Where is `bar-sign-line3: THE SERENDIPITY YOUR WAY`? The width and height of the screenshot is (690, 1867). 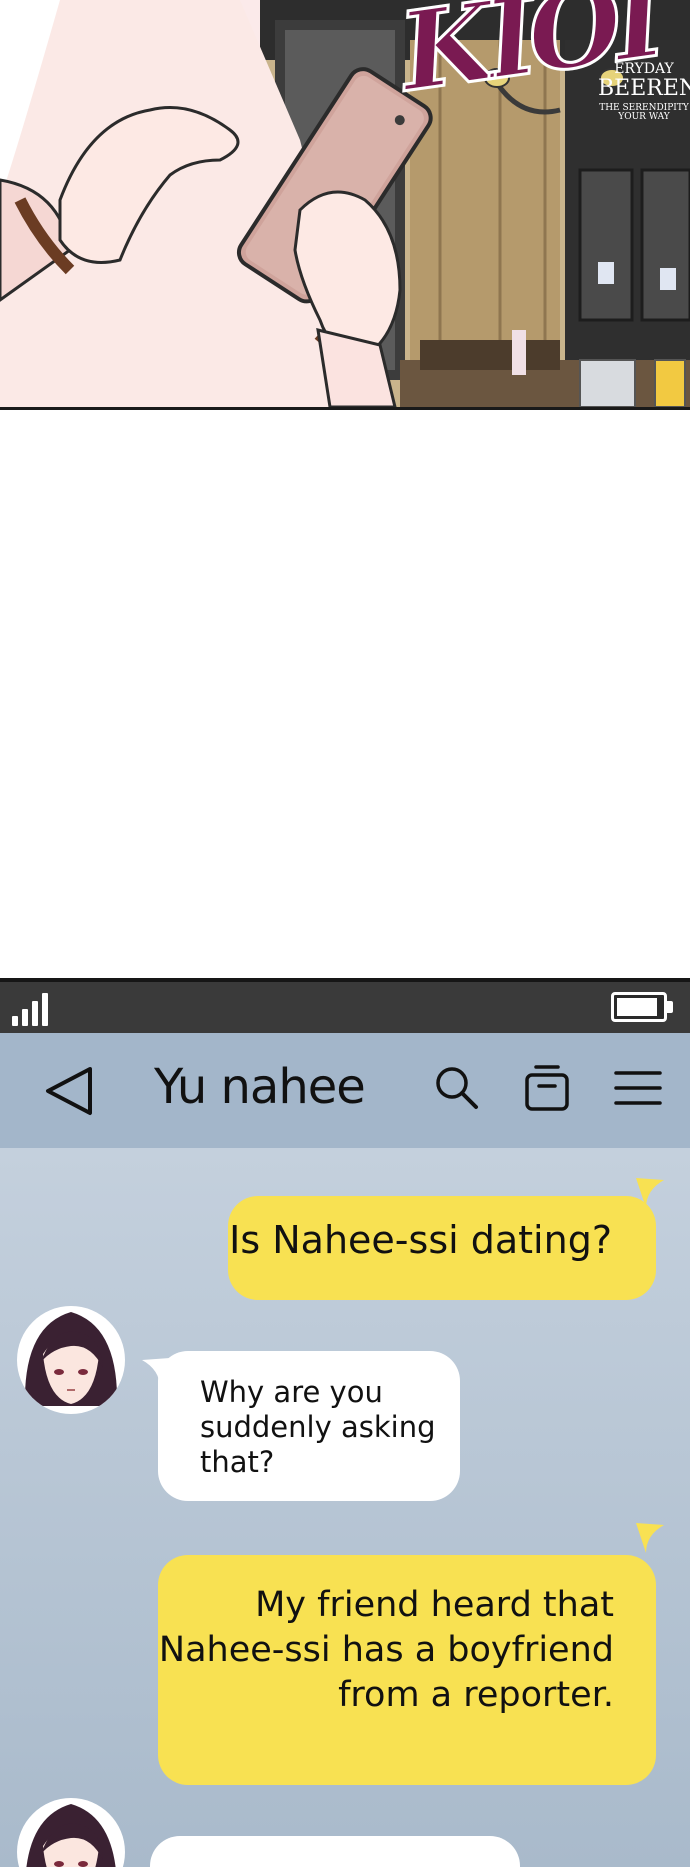
bar-sign-line3: THE SERENDIPITY YOUR WAY is located at coordinates (644, 112).